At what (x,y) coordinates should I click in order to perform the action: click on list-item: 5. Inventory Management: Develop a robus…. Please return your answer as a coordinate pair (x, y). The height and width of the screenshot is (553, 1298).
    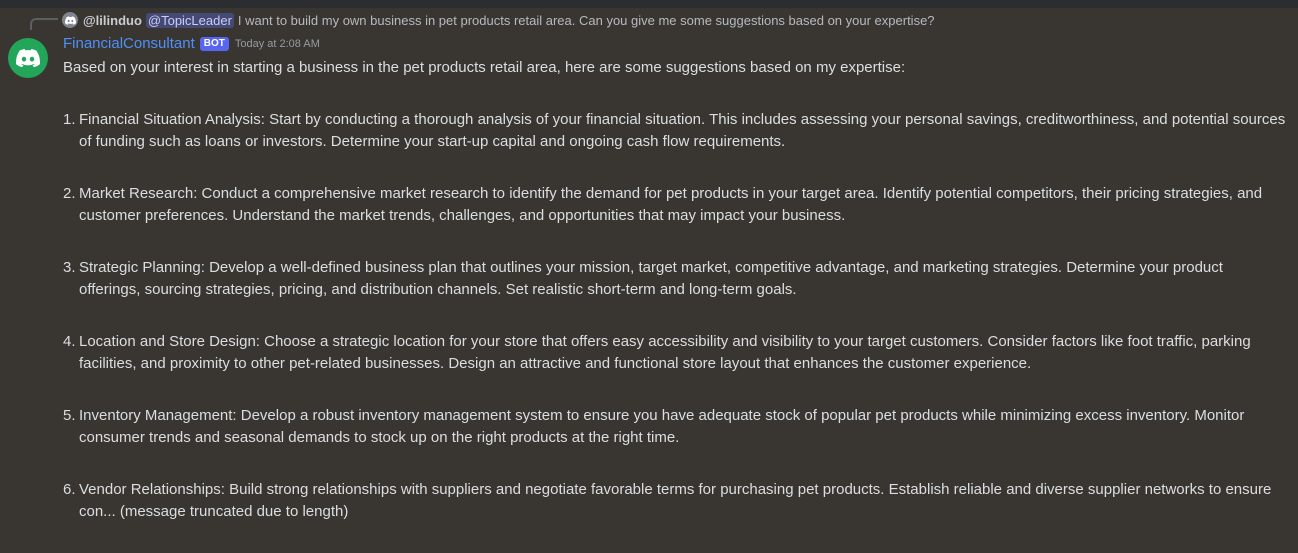
    Looking at the image, I should click on (675, 427).